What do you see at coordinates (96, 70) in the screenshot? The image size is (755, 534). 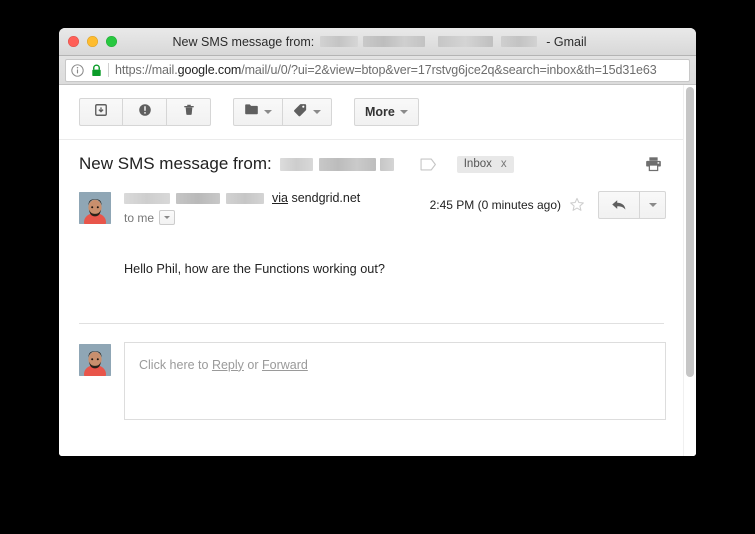 I see `padlock-icon` at bounding box center [96, 70].